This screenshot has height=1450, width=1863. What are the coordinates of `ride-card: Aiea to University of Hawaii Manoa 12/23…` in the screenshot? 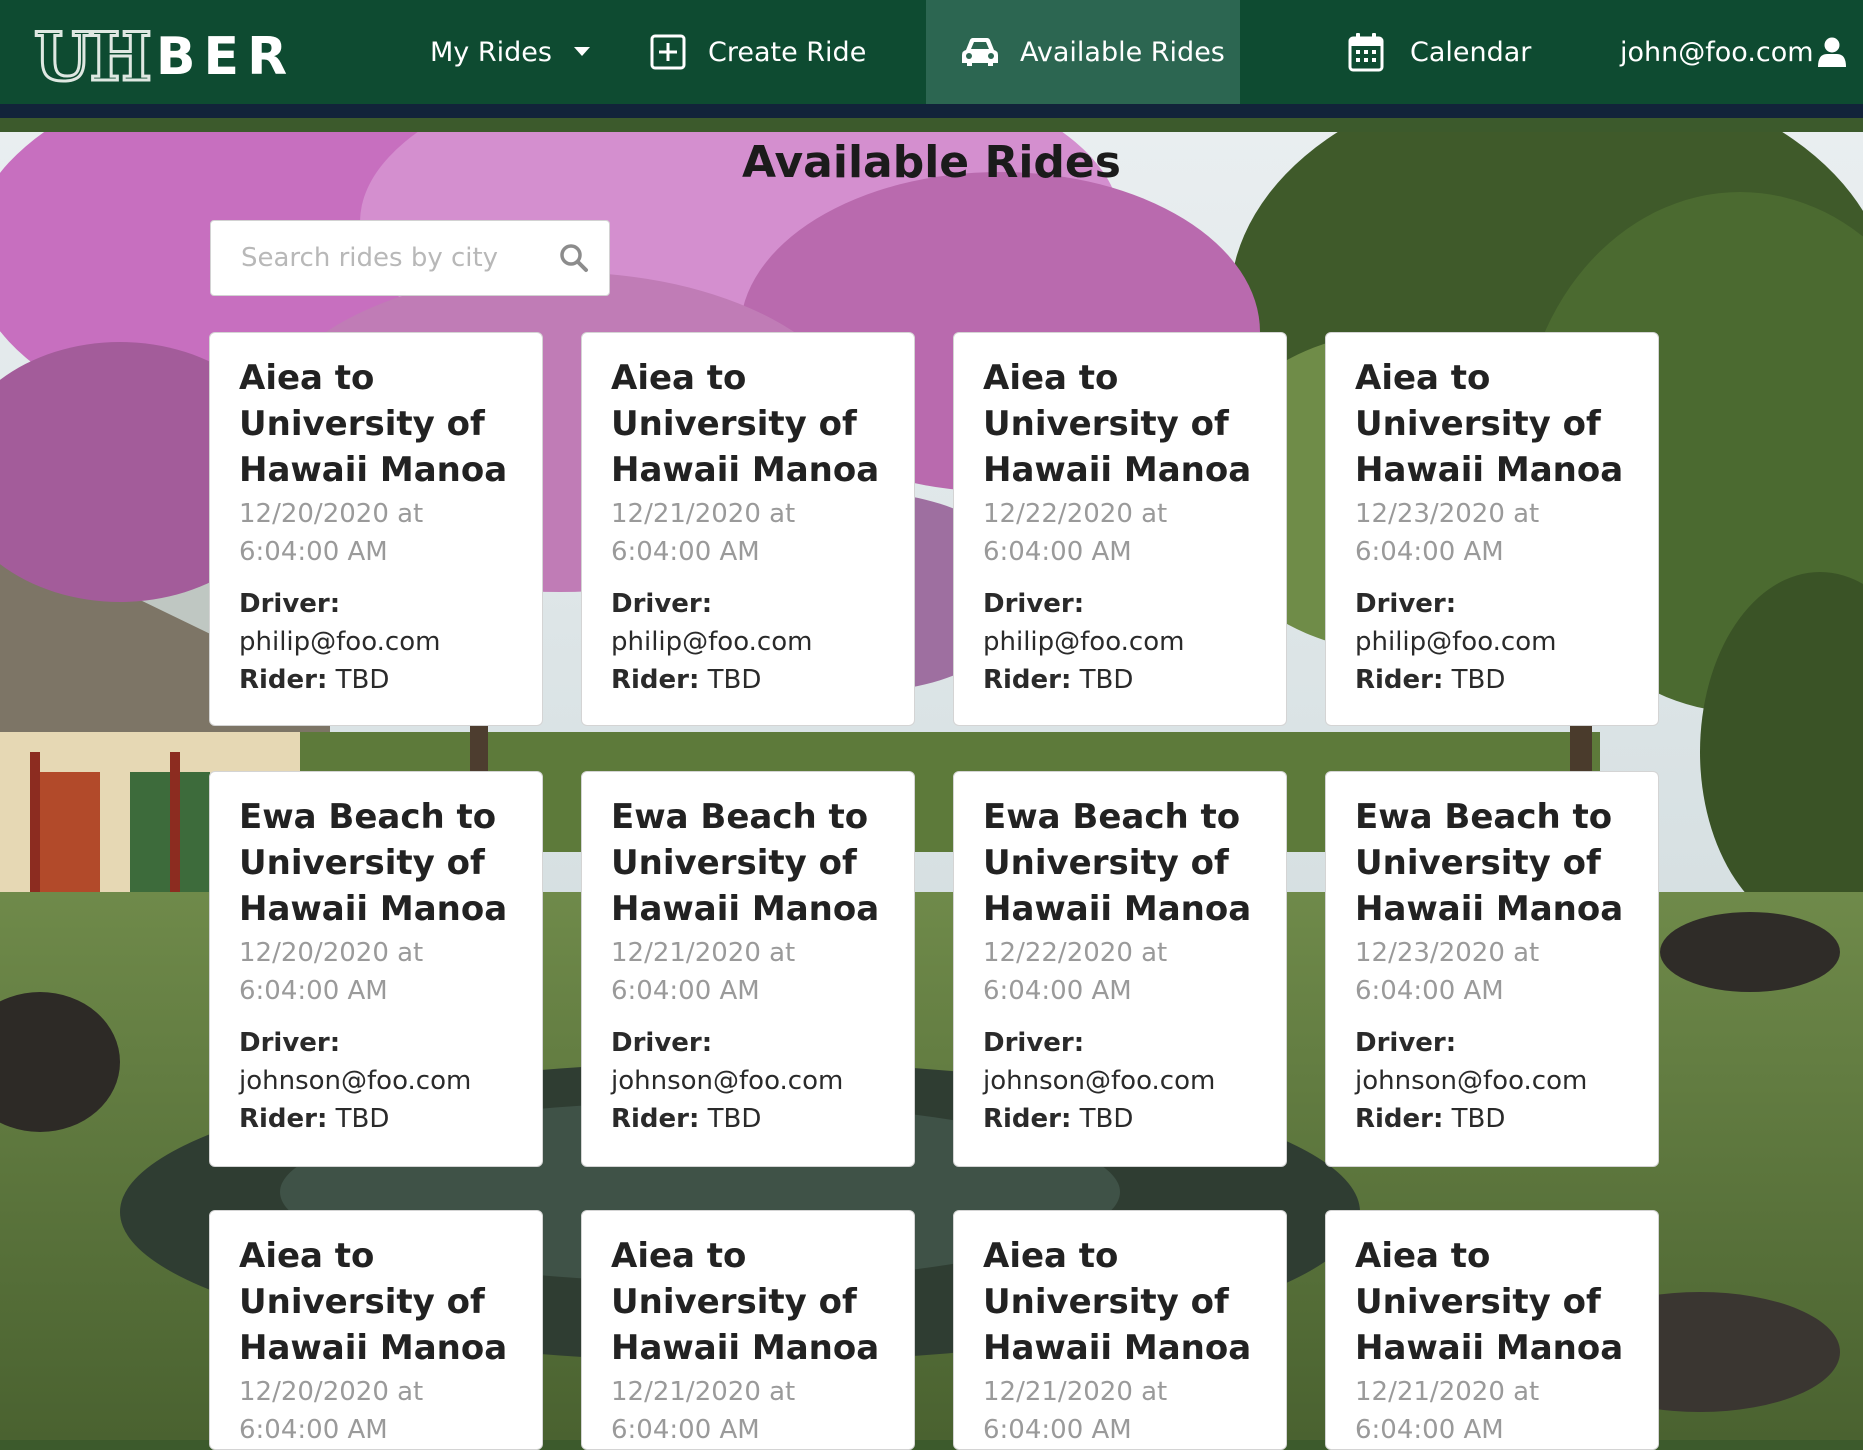 It's located at (1492, 529).